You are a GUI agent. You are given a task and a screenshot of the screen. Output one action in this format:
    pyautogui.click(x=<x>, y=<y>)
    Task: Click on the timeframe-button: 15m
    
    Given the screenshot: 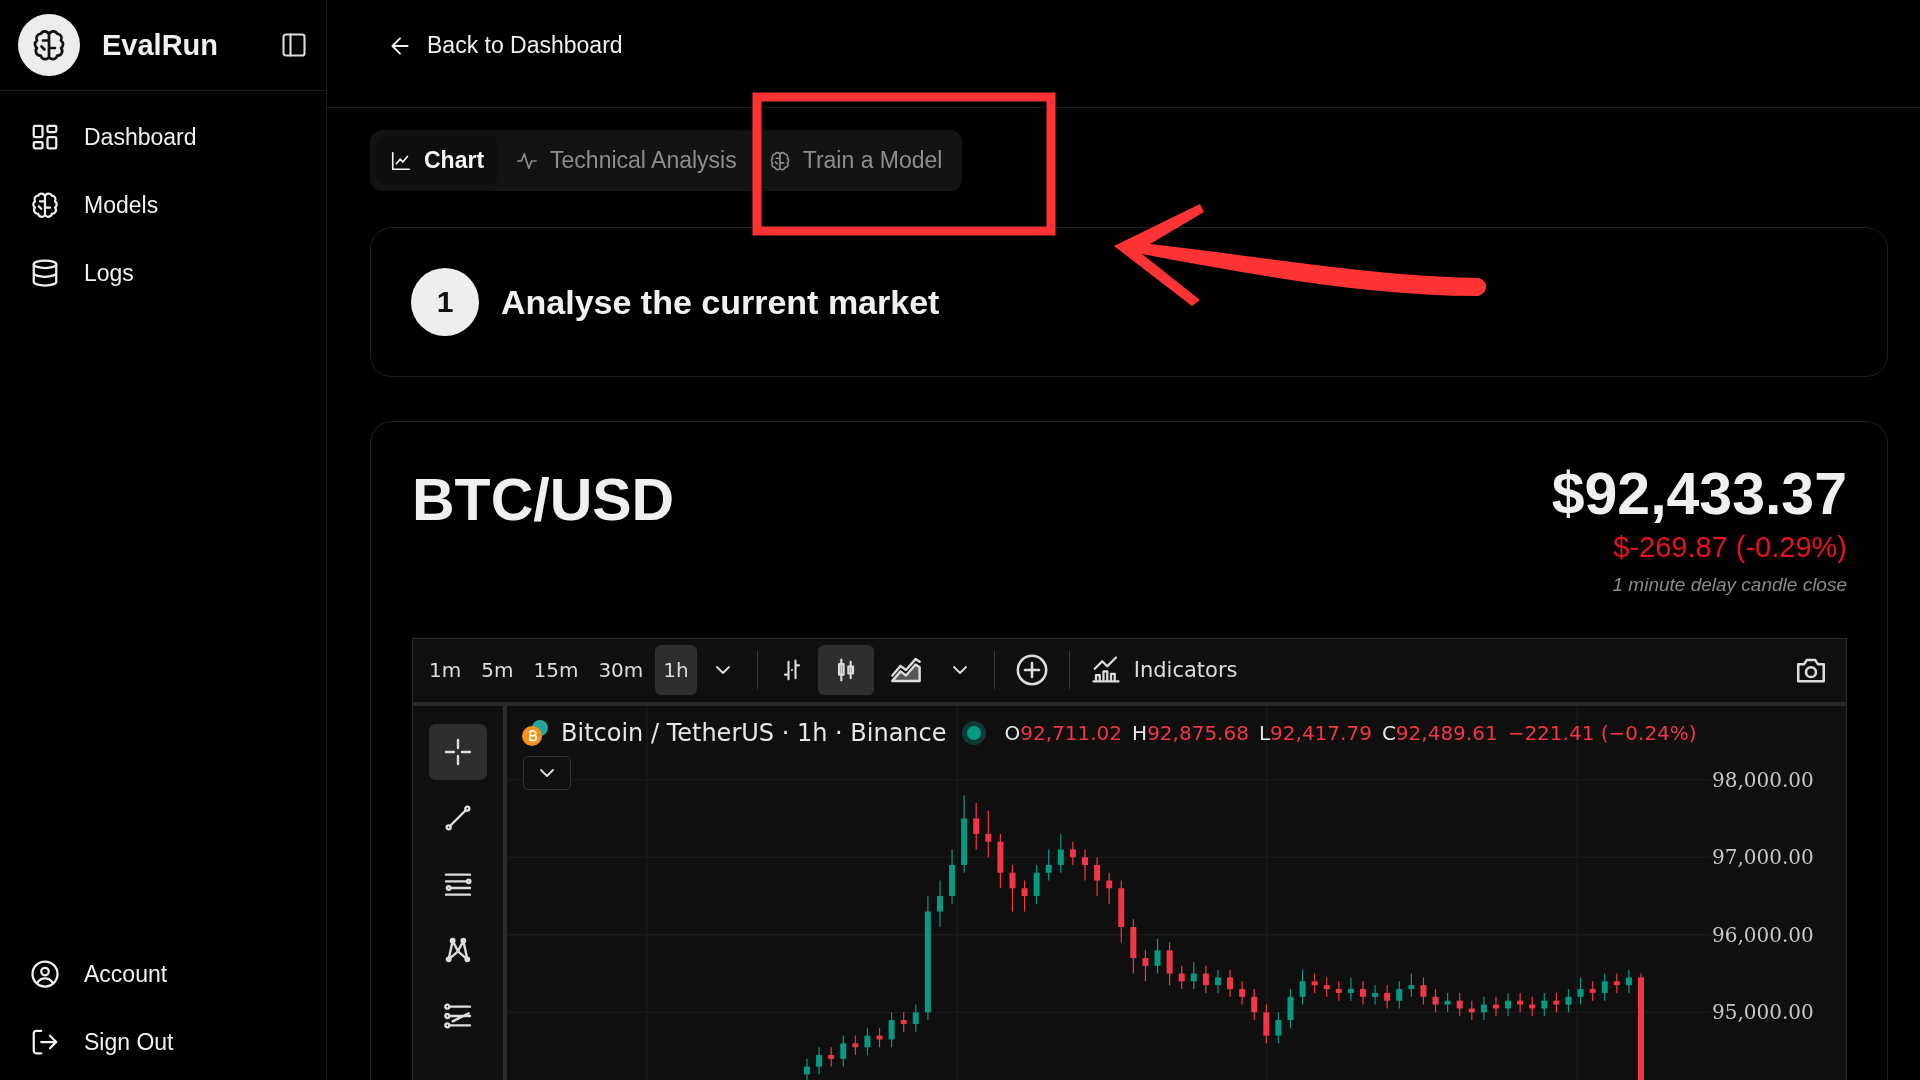 What is the action you would take?
    pyautogui.click(x=556, y=670)
    